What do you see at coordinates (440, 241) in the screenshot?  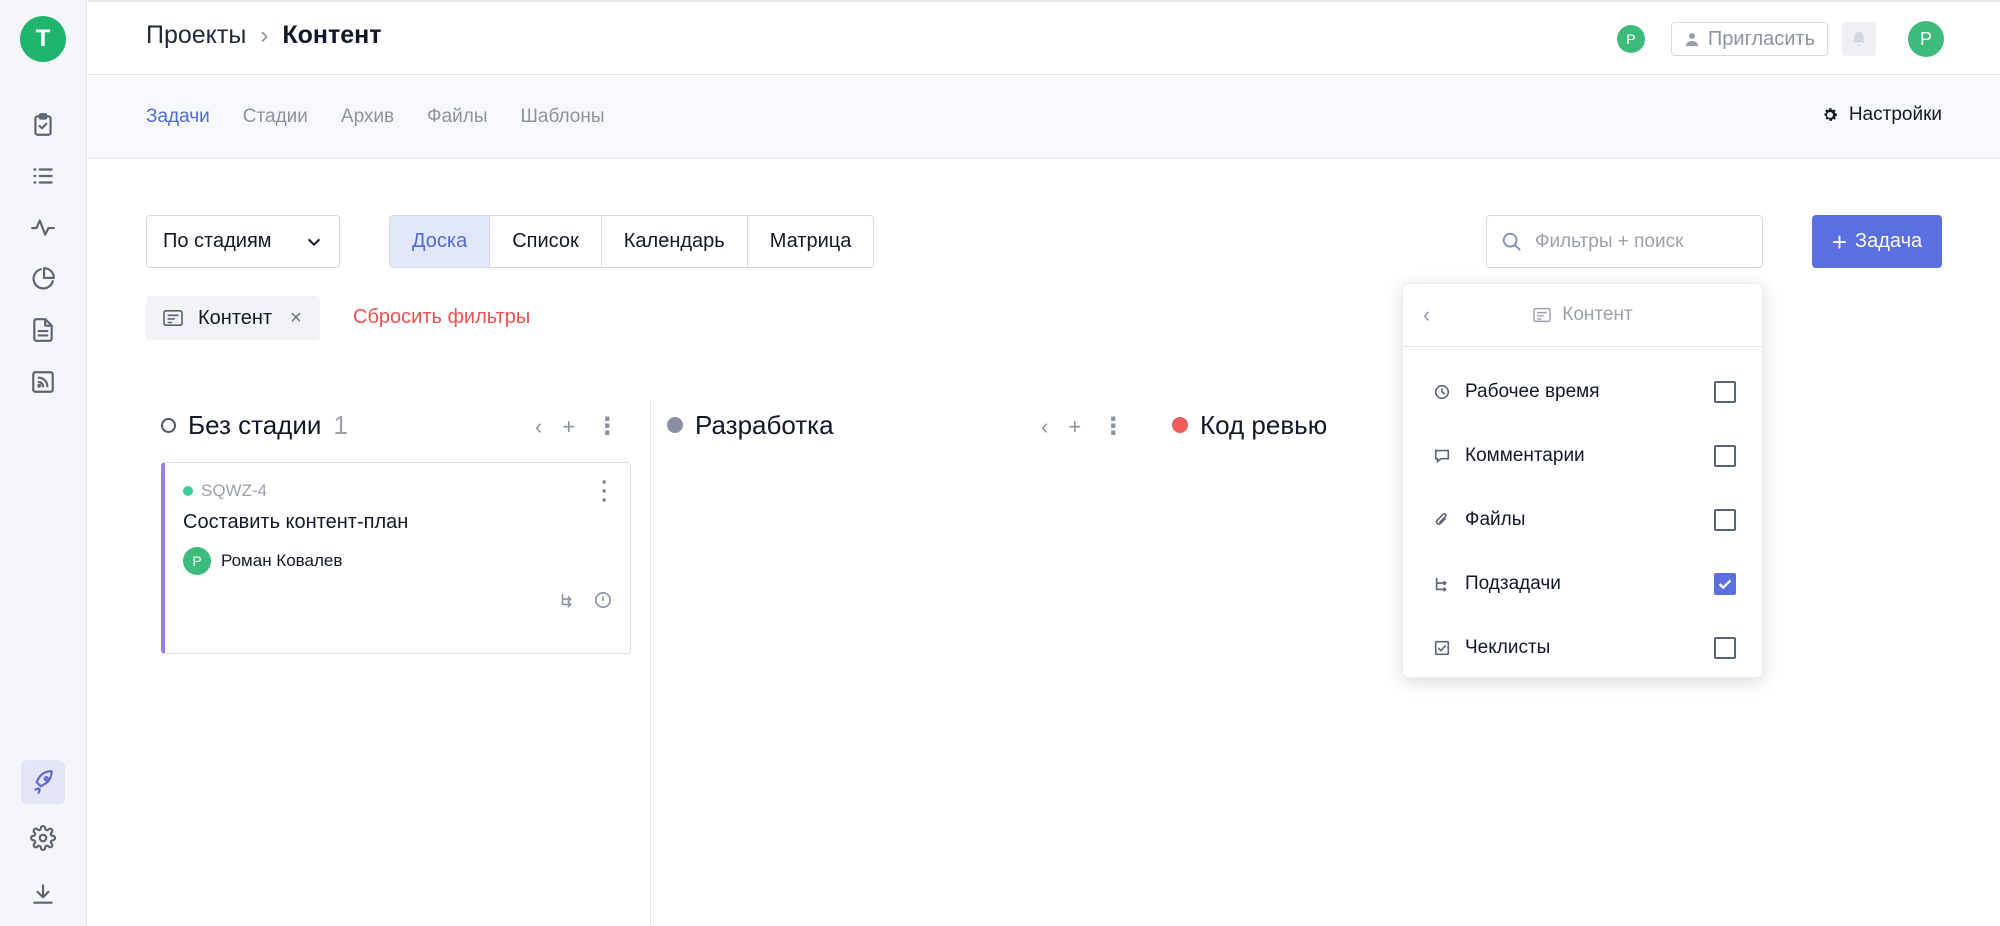 I see `view-board: Доска` at bounding box center [440, 241].